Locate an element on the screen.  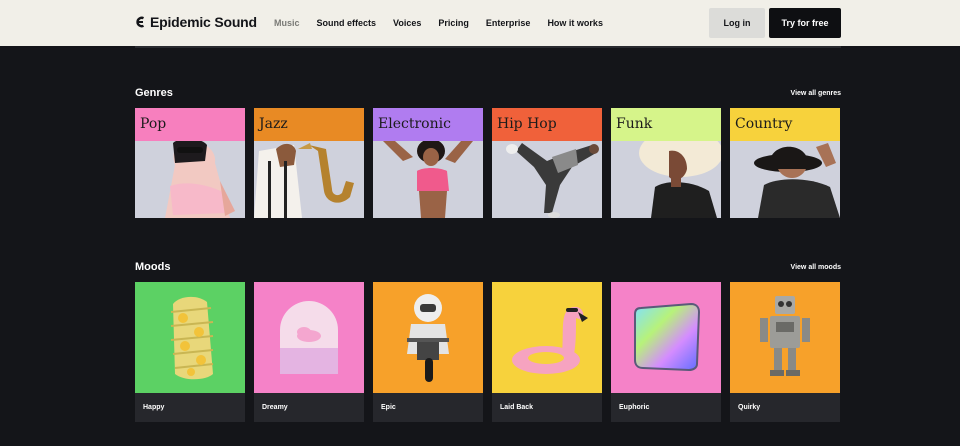
mood-label-bar: Quirky is located at coordinates (785, 407).